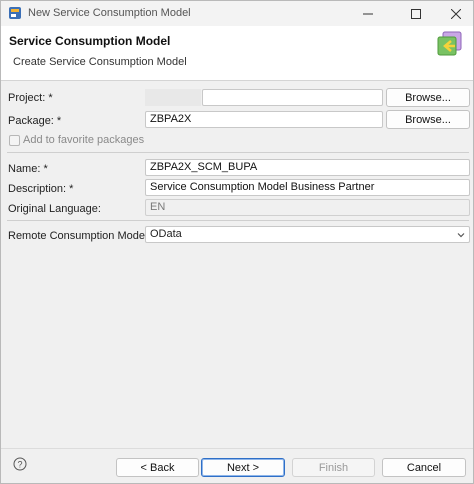  What do you see at coordinates (100, 62) in the screenshot?
I see `wizard-subtitle: Create Service Consumption Model` at bounding box center [100, 62].